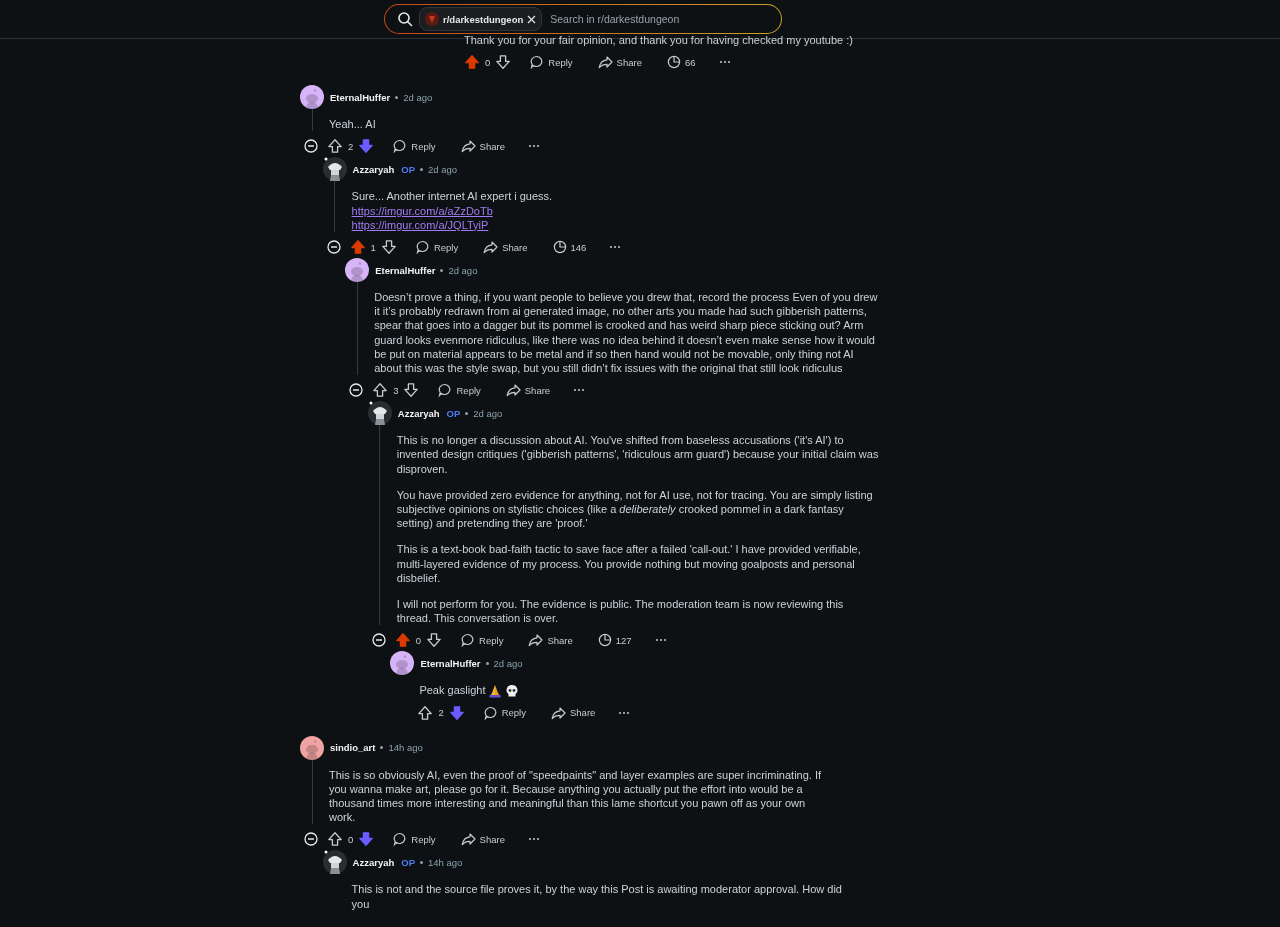  What do you see at coordinates (452, 196) in the screenshot?
I see `comment-text: Sure... Another internet AI expert i guess.` at bounding box center [452, 196].